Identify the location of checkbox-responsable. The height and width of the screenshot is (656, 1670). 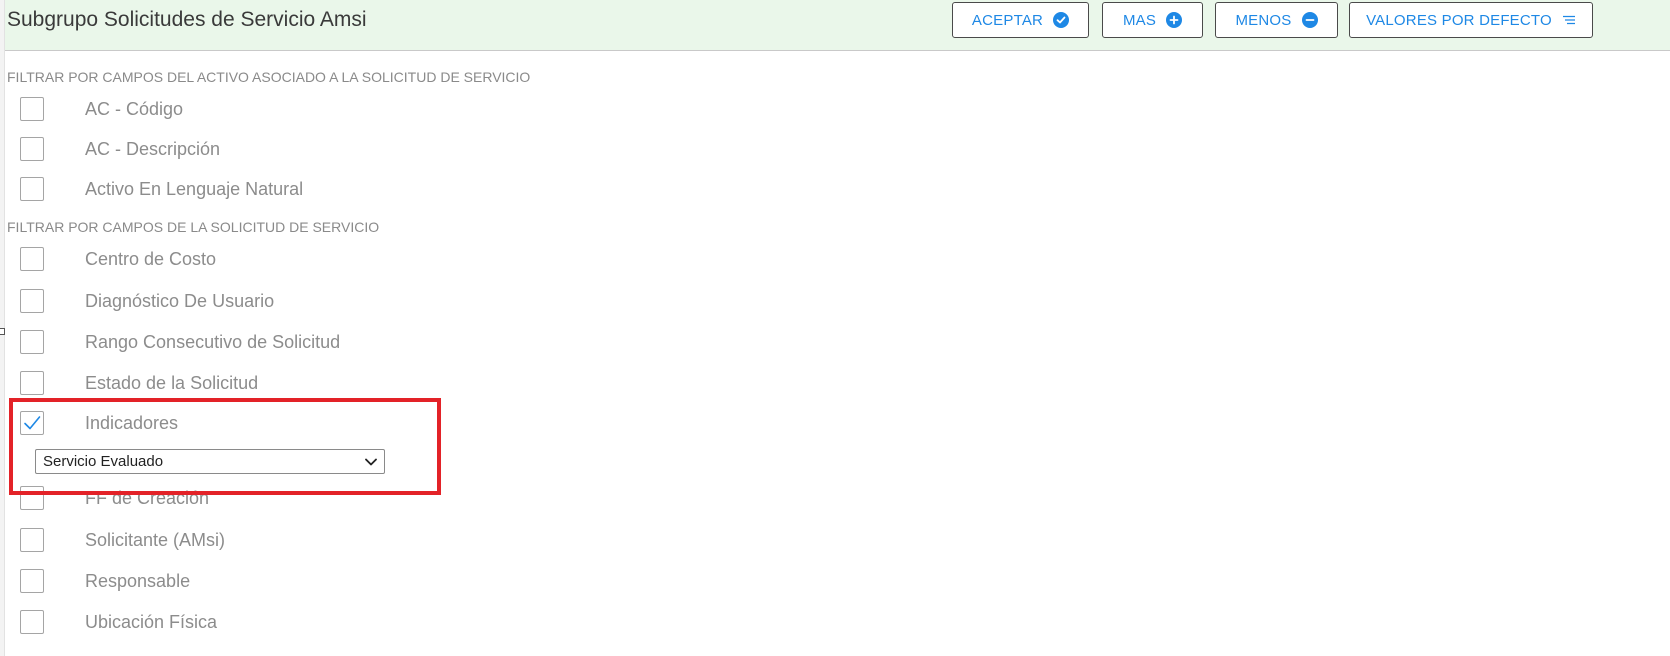
(32, 581).